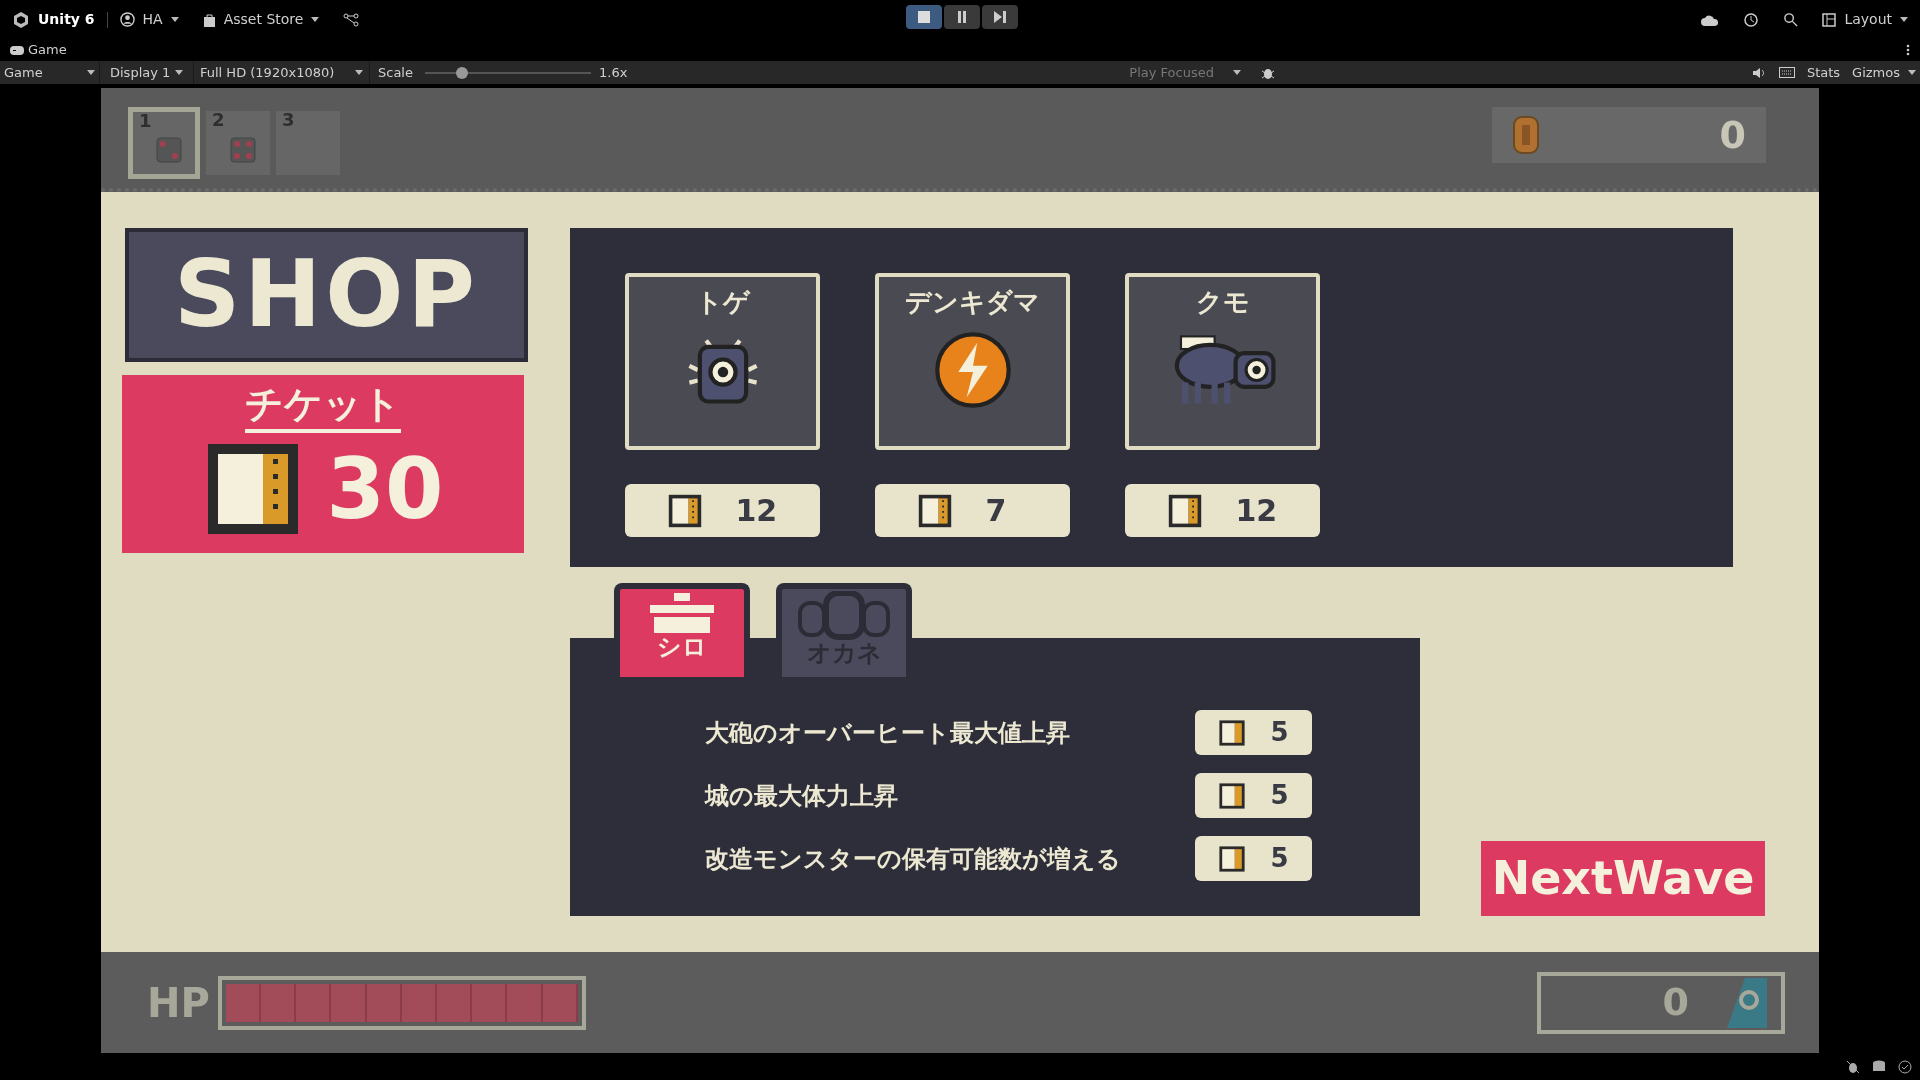  What do you see at coordinates (147, 72) in the screenshot?
I see `display-dropdown: Display 1` at bounding box center [147, 72].